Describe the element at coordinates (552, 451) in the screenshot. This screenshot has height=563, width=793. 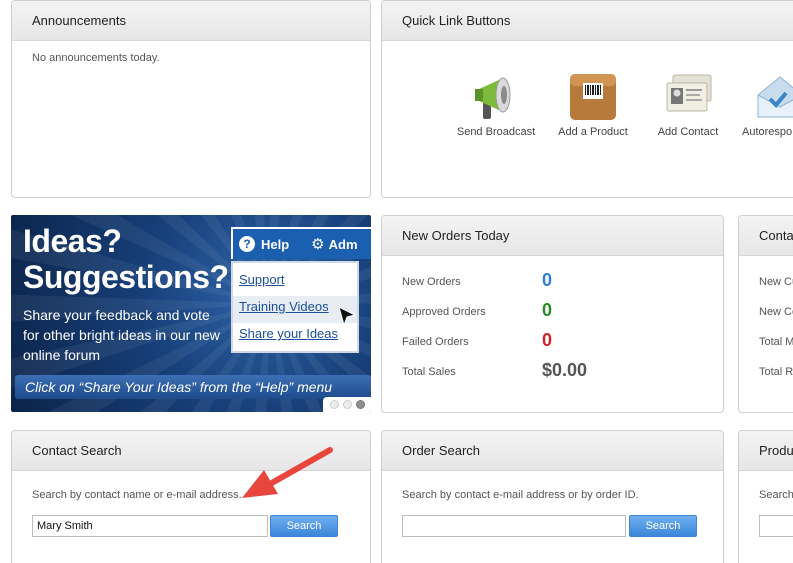
I see `order-search-title: Order Search` at that location.